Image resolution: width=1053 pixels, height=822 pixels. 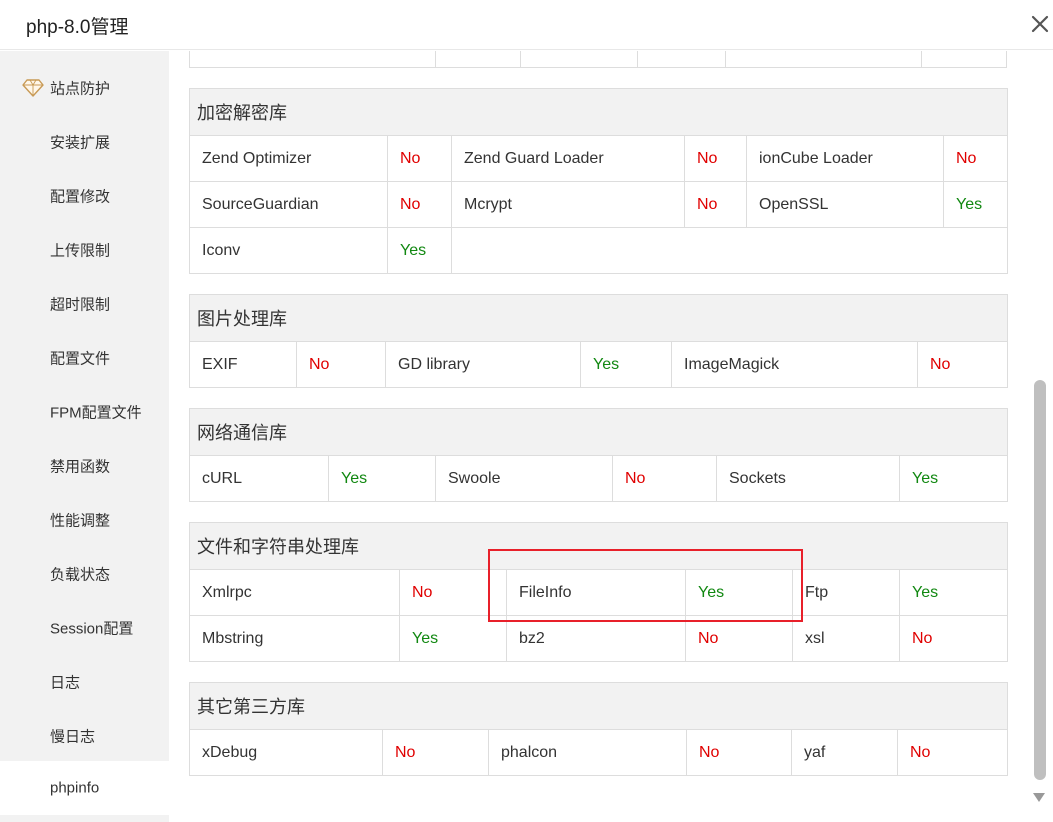 What do you see at coordinates (568, 158) in the screenshot?
I see `extension-name: Zend Guard Loader` at bounding box center [568, 158].